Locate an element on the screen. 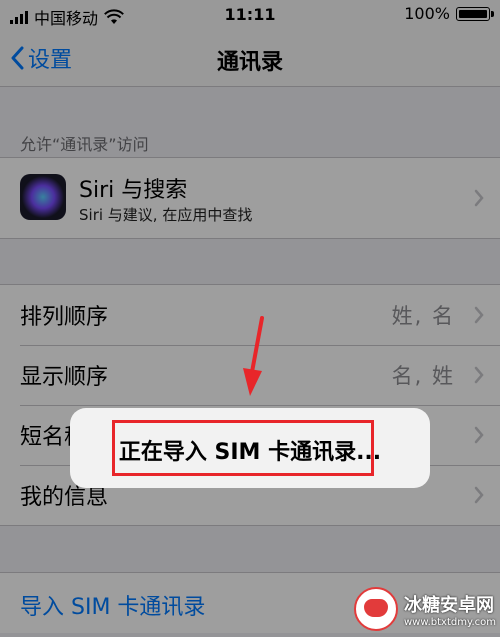  highlight-box is located at coordinates (243, 448).